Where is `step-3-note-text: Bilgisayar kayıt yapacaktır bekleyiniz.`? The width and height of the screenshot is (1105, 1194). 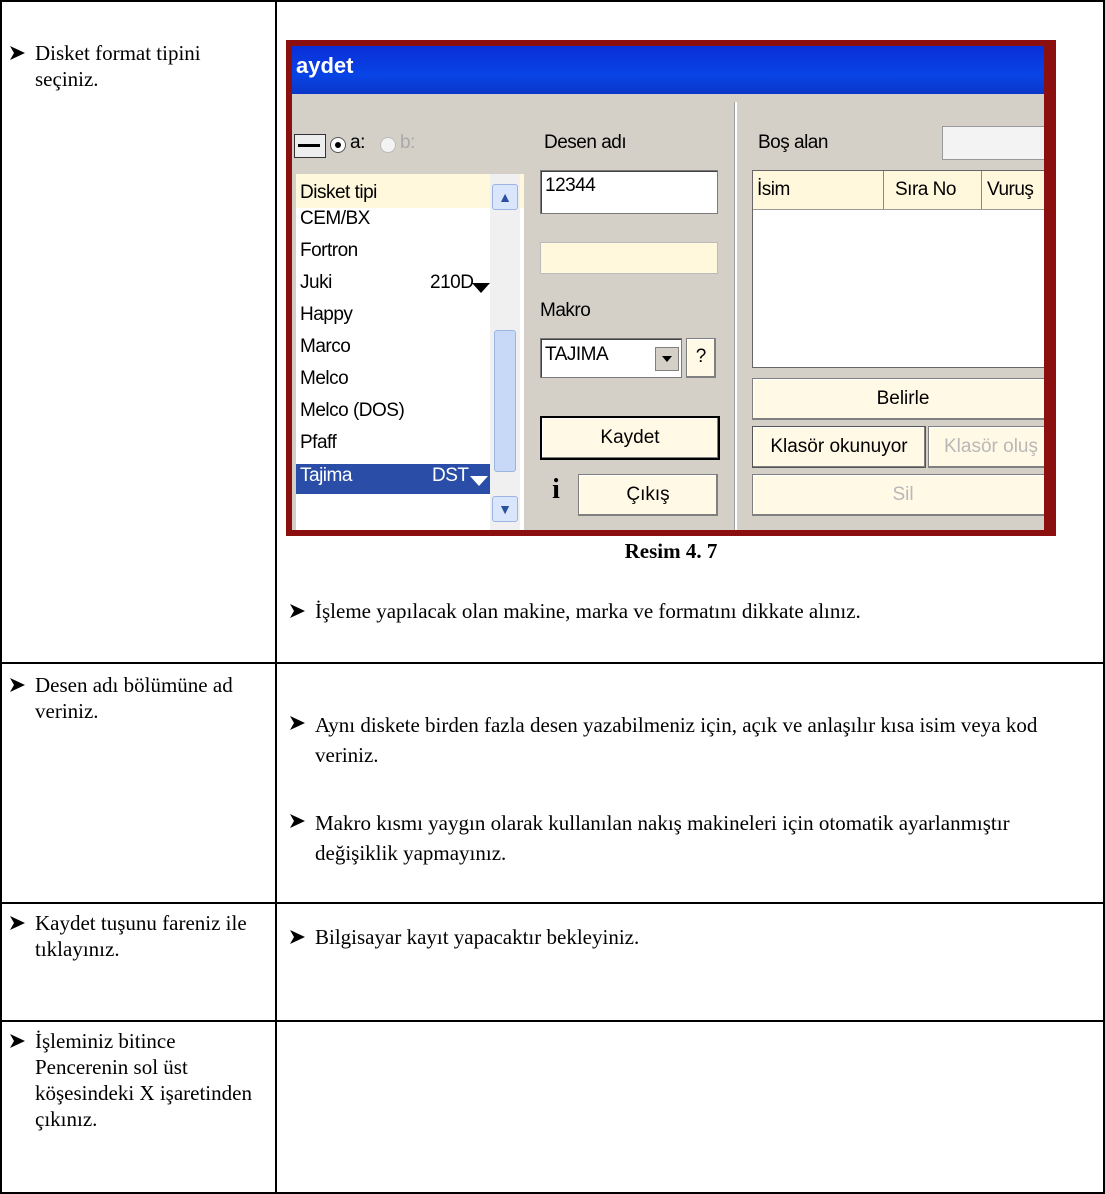 step-3-note-text: Bilgisayar kayıt yapacaktır bekleyiniz. is located at coordinates (477, 937).